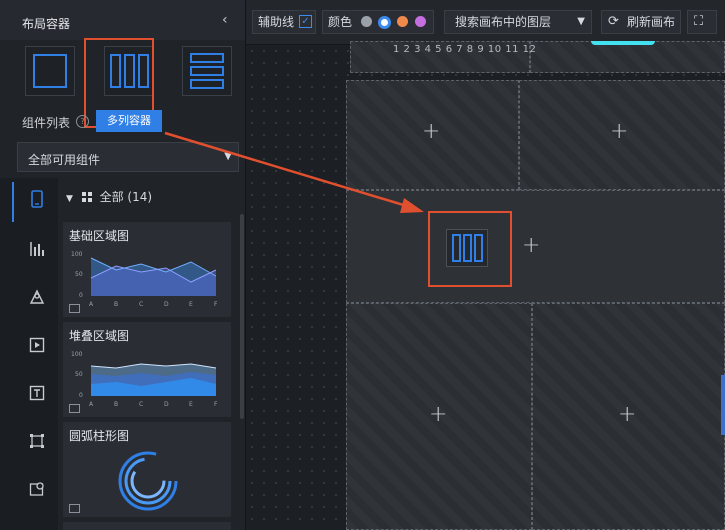  I want to click on bar-chart-icon, so click(37, 249).